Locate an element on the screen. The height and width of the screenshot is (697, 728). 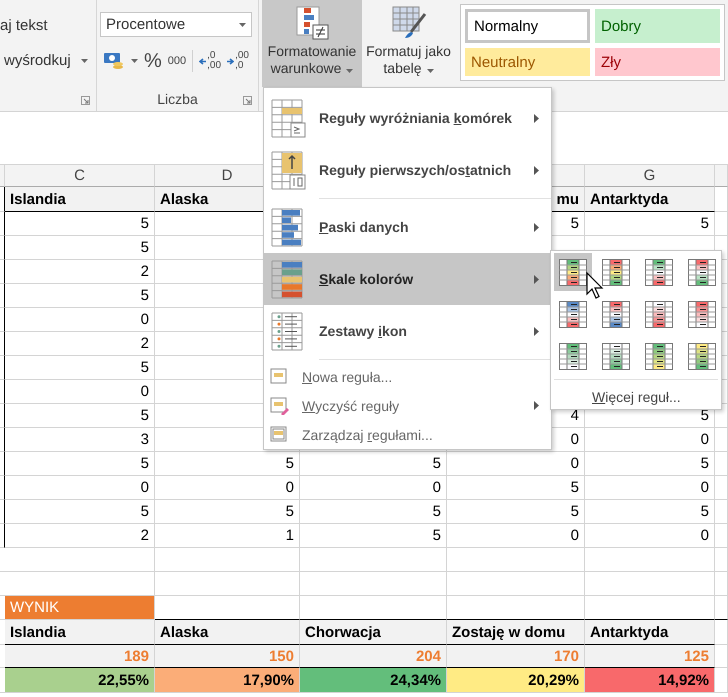
percent-cell: 20,29% is located at coordinates (516, 680).